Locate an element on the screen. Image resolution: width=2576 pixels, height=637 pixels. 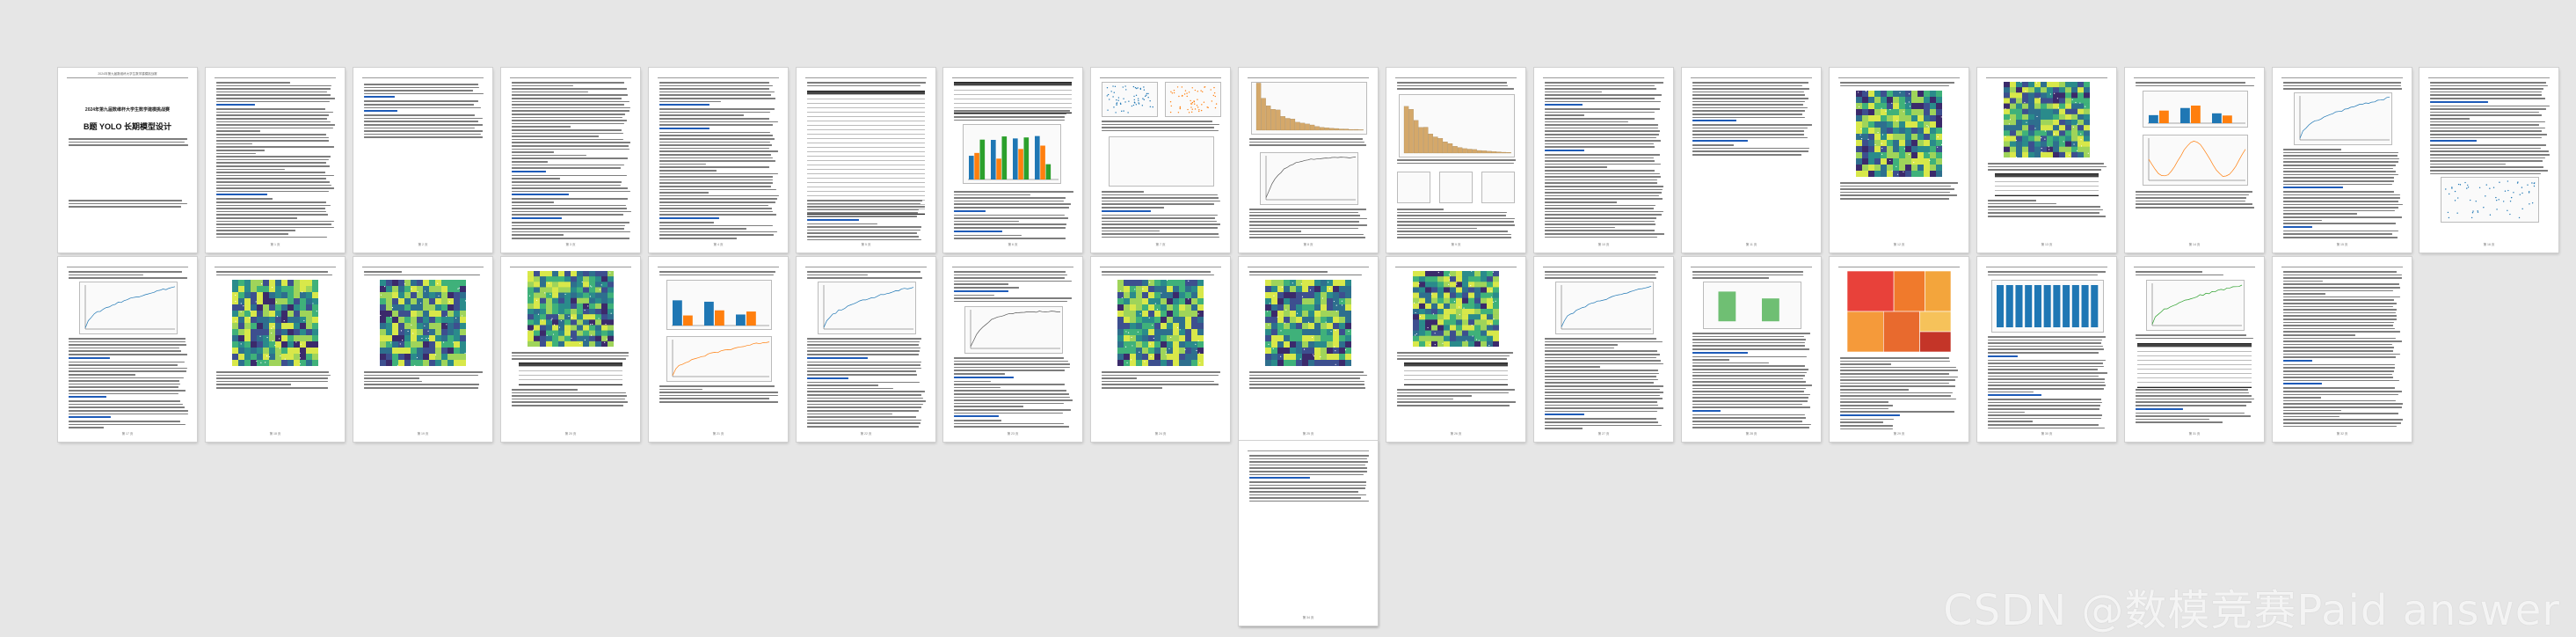
page-header-rule is located at coordinates (275, 77).